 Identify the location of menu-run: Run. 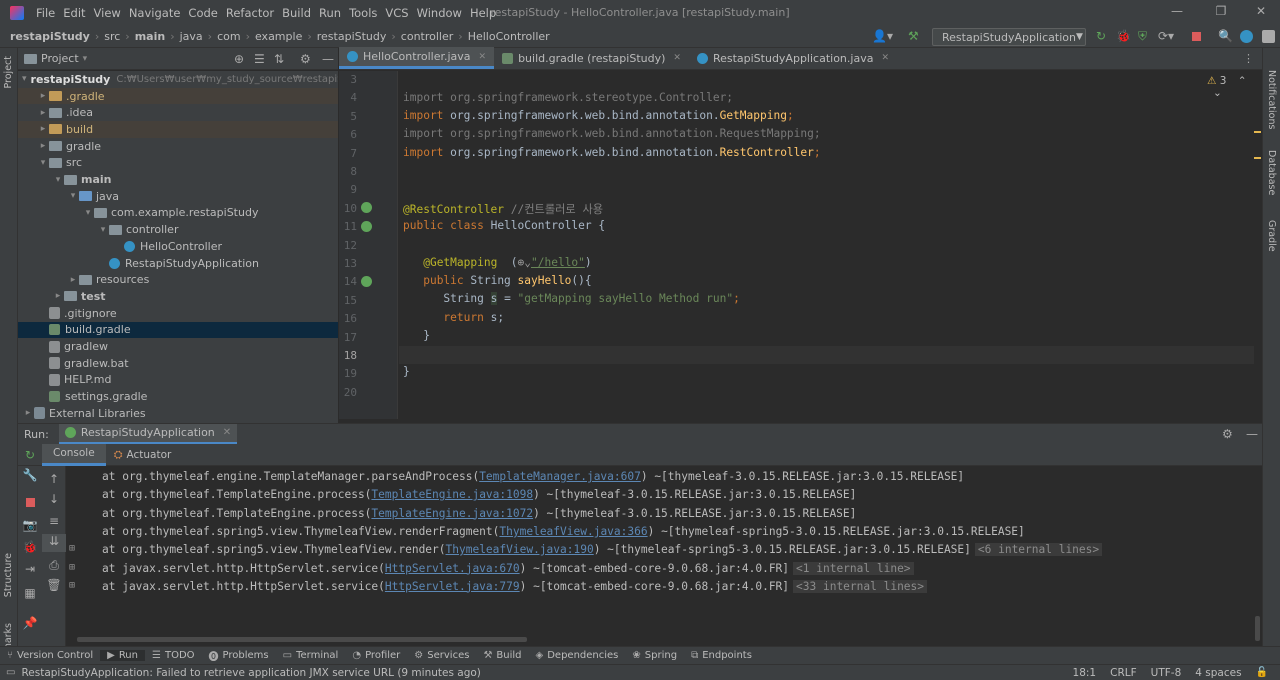
(330, 13).